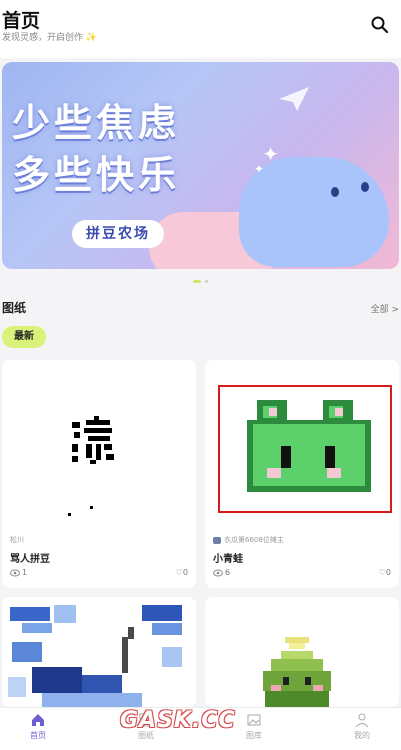 The image size is (401, 750). What do you see at coordinates (228, 572) in the screenshot?
I see `view-count: 6` at bounding box center [228, 572].